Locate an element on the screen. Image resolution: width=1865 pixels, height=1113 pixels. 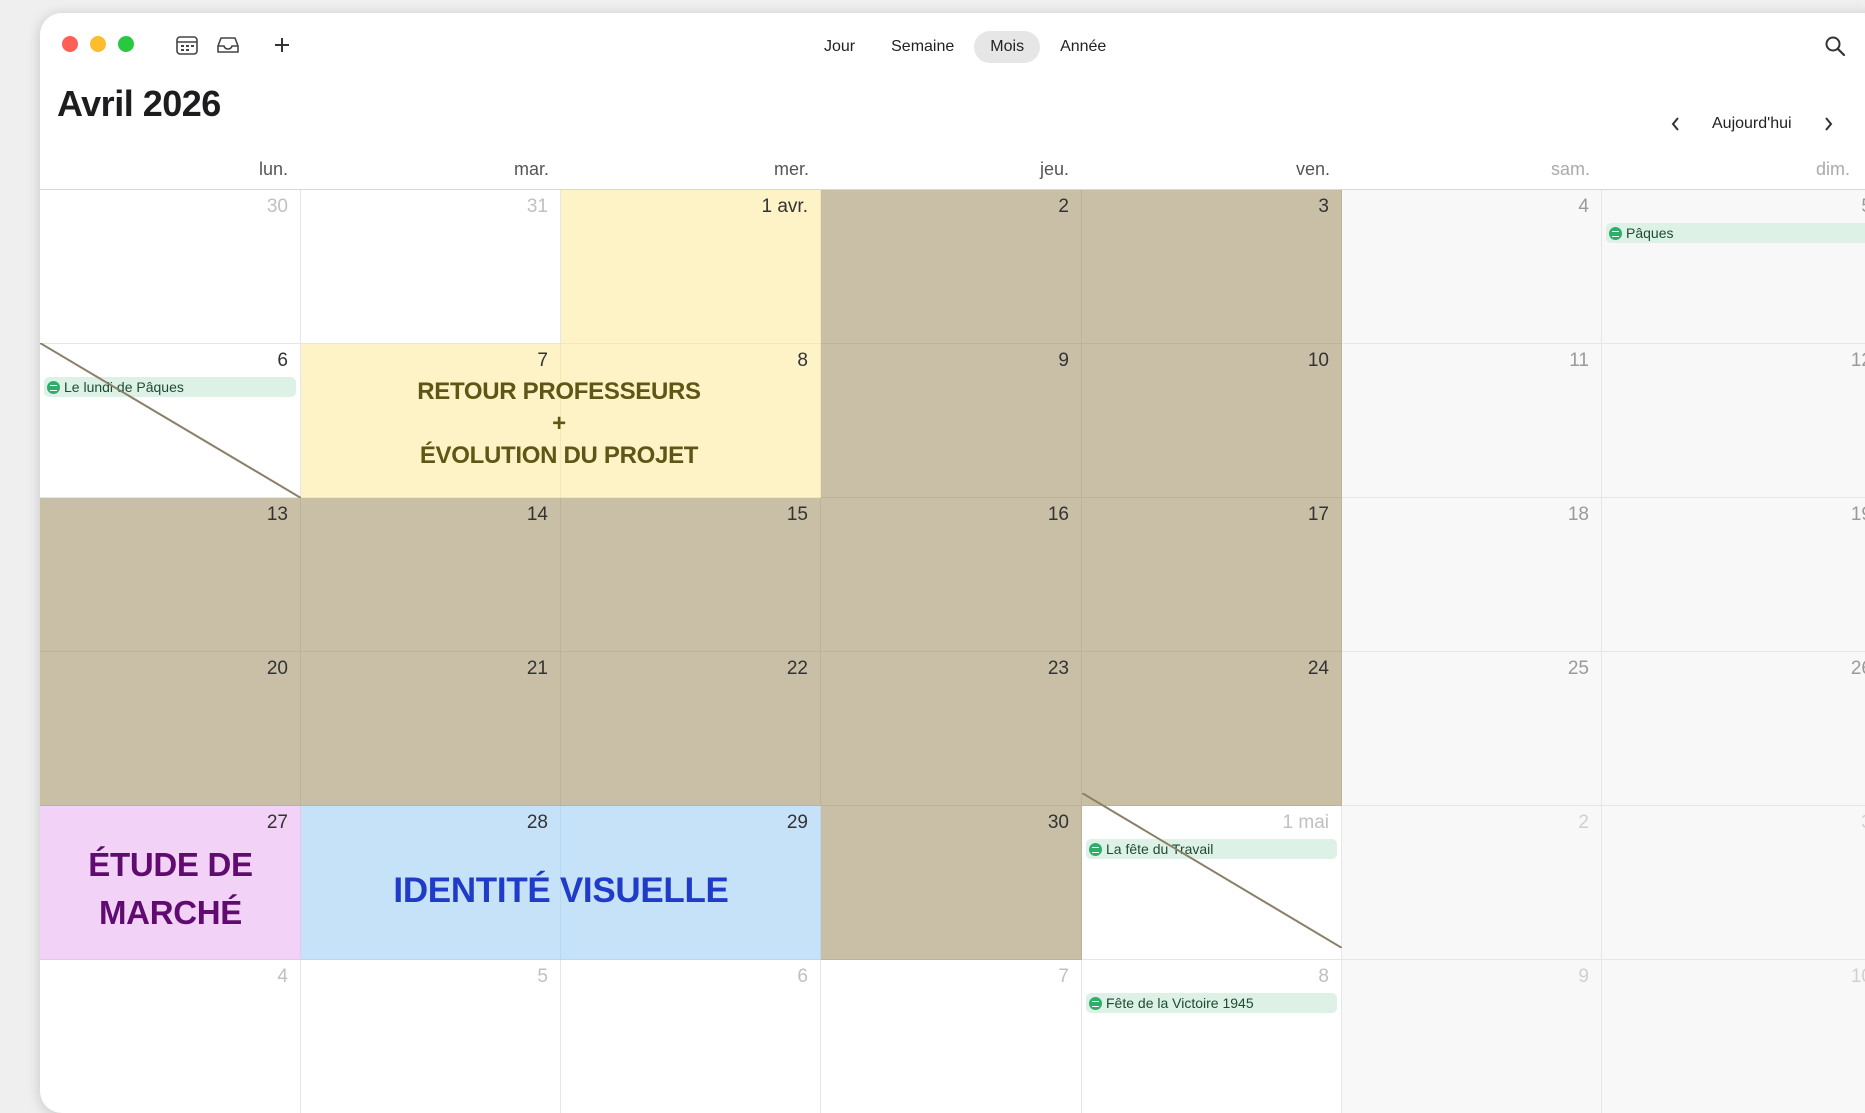
tab-annee: Année is located at coordinates (1083, 47).